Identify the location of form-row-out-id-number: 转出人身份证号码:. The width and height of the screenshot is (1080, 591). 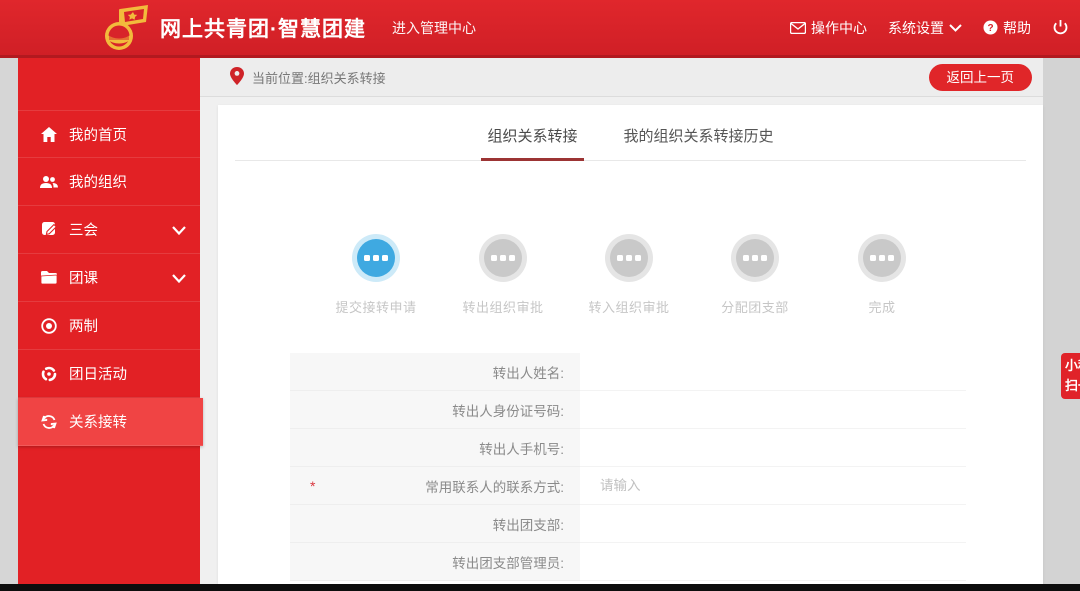
(628, 410).